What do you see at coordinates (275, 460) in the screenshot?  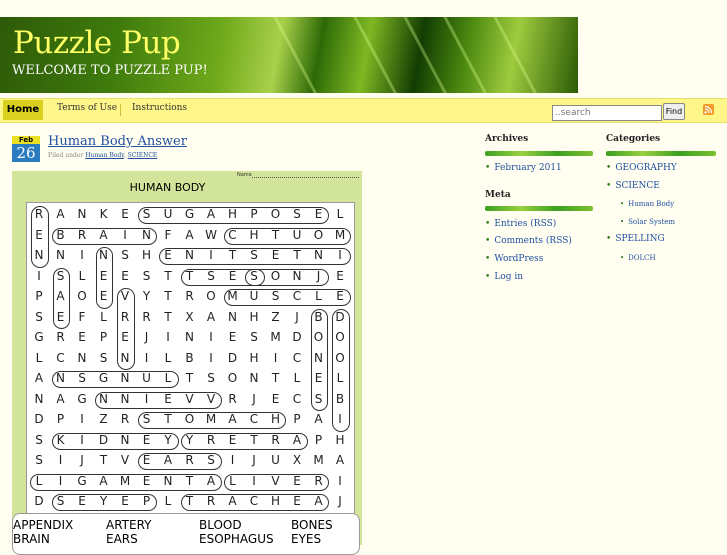 I see `grid-letter: U` at bounding box center [275, 460].